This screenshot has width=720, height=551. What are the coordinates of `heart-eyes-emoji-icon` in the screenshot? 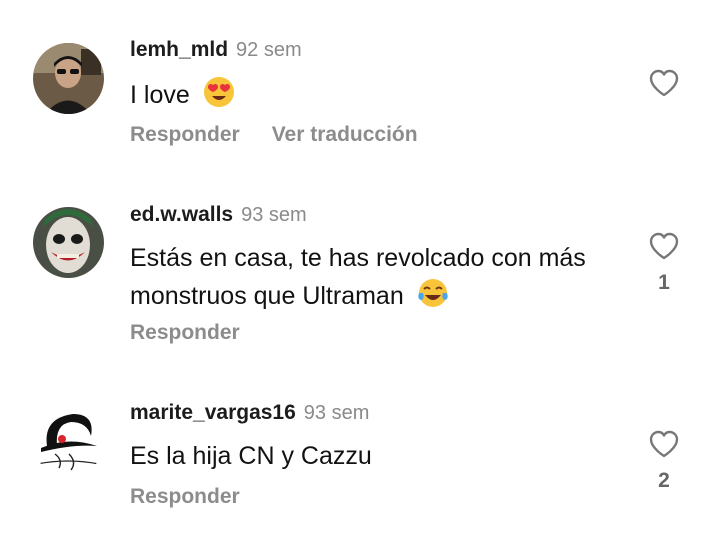 It's located at (218, 92).